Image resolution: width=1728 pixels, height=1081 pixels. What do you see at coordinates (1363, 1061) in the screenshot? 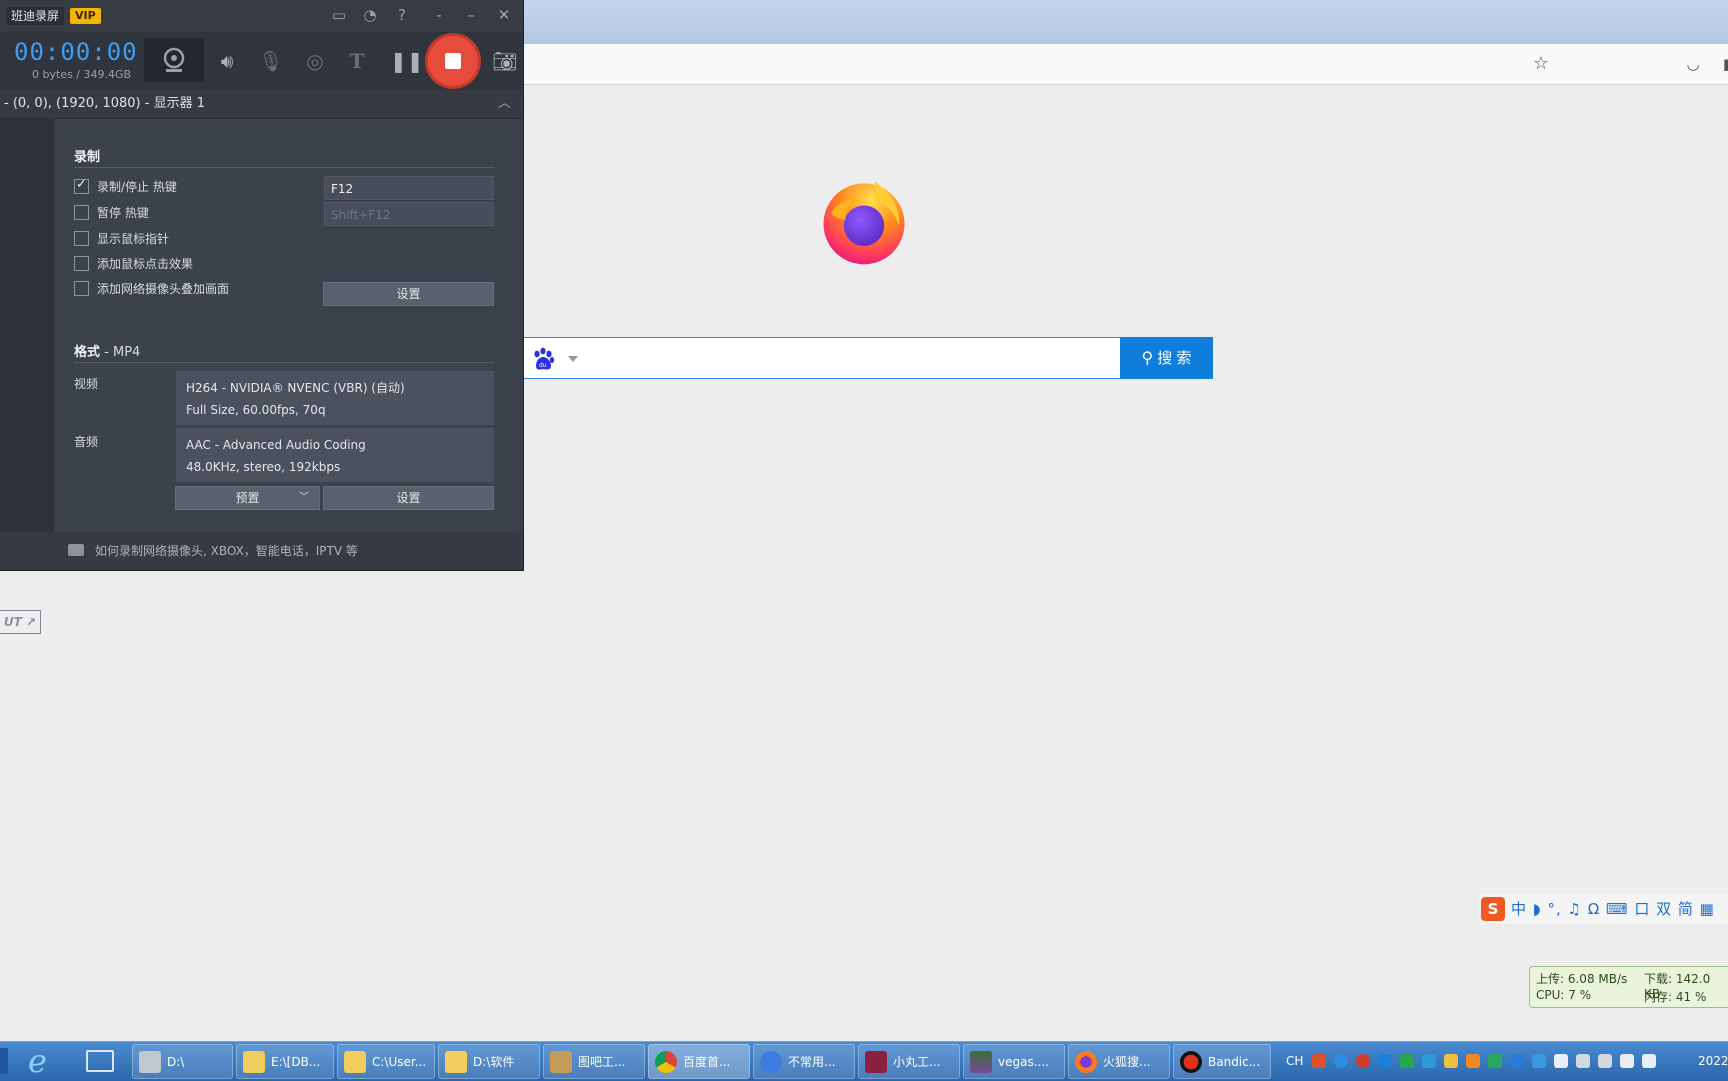
I see `record-tray-icon` at bounding box center [1363, 1061].